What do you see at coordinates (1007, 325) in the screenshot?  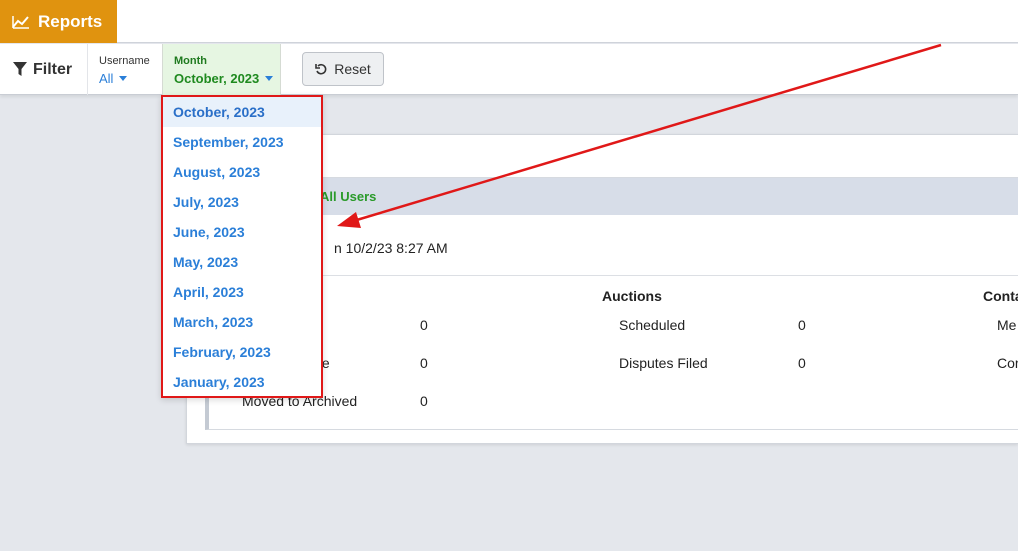 I see `stat-label: Me` at bounding box center [1007, 325].